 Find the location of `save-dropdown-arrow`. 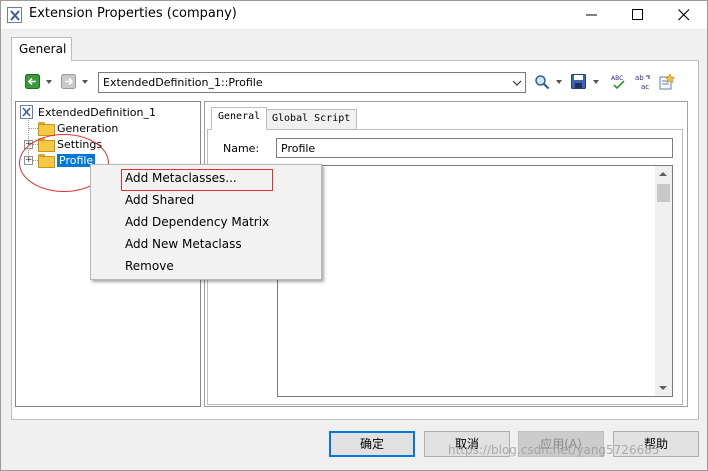

save-dropdown-arrow is located at coordinates (596, 82).